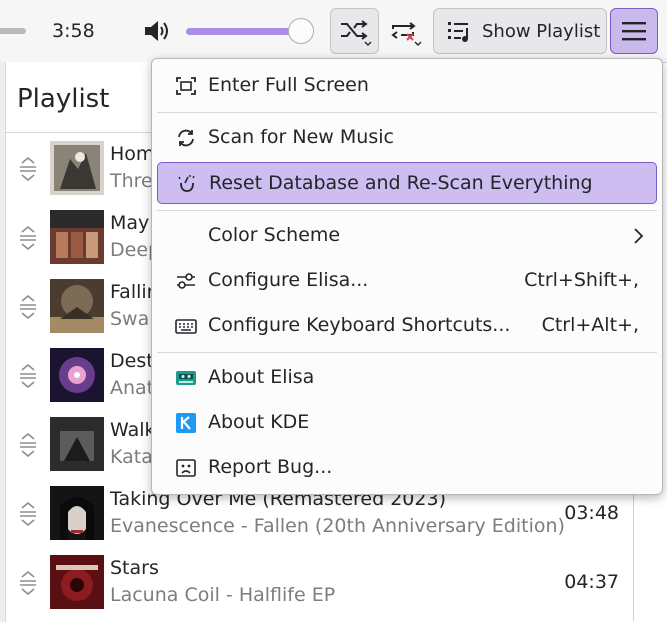  I want to click on keyboard-icon, so click(186, 326).